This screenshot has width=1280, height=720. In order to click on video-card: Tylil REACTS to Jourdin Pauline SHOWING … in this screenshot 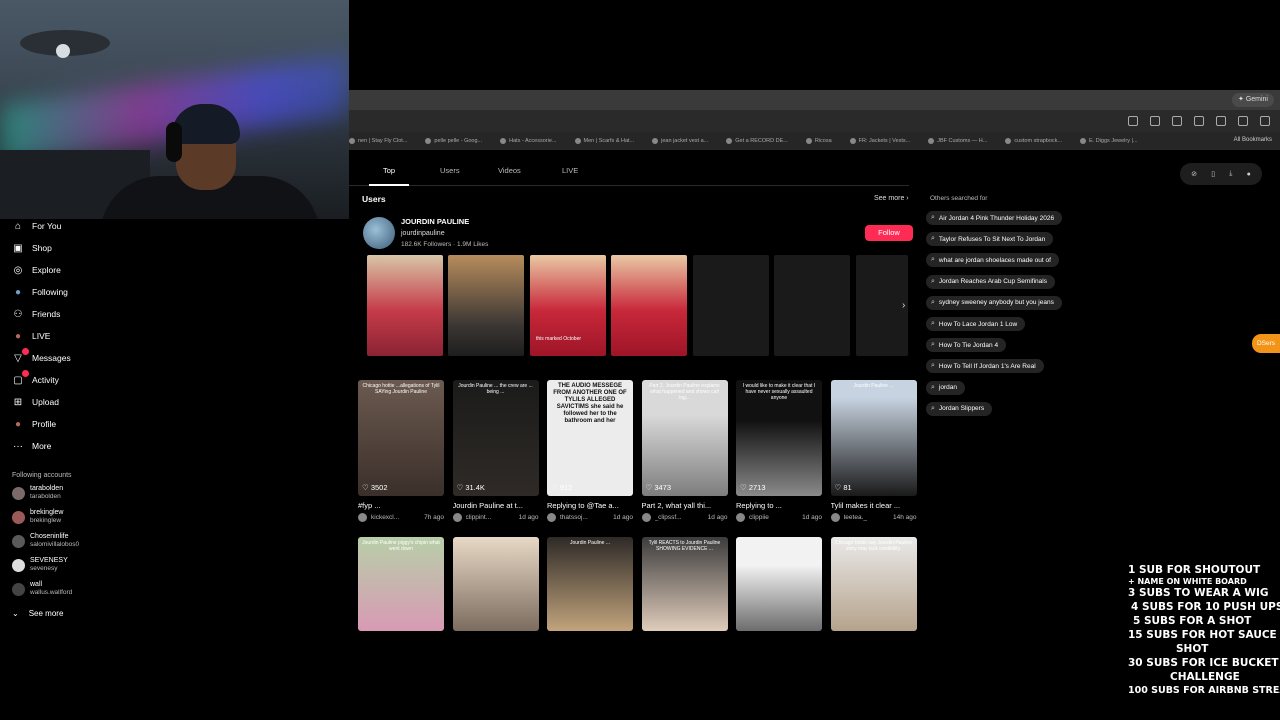, I will do `click(684, 584)`.